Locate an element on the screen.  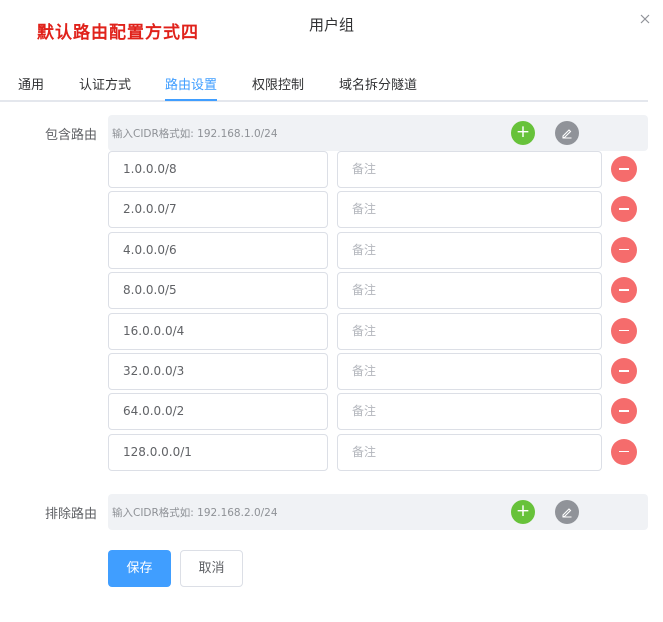
route-cidr-field: 128.0.0.0/1 is located at coordinates (218, 452).